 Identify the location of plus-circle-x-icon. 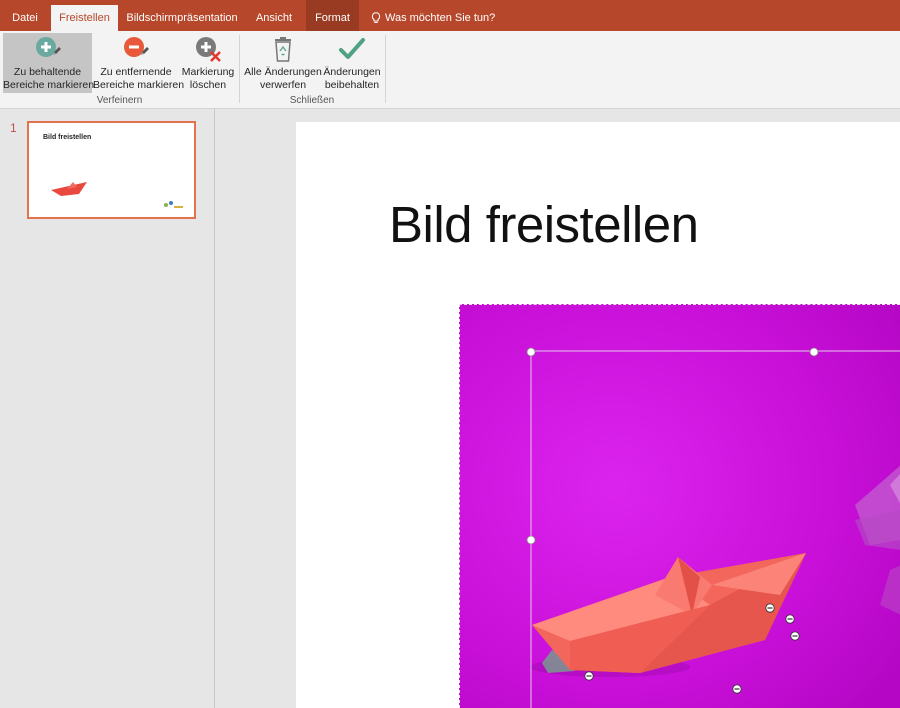
(208, 49).